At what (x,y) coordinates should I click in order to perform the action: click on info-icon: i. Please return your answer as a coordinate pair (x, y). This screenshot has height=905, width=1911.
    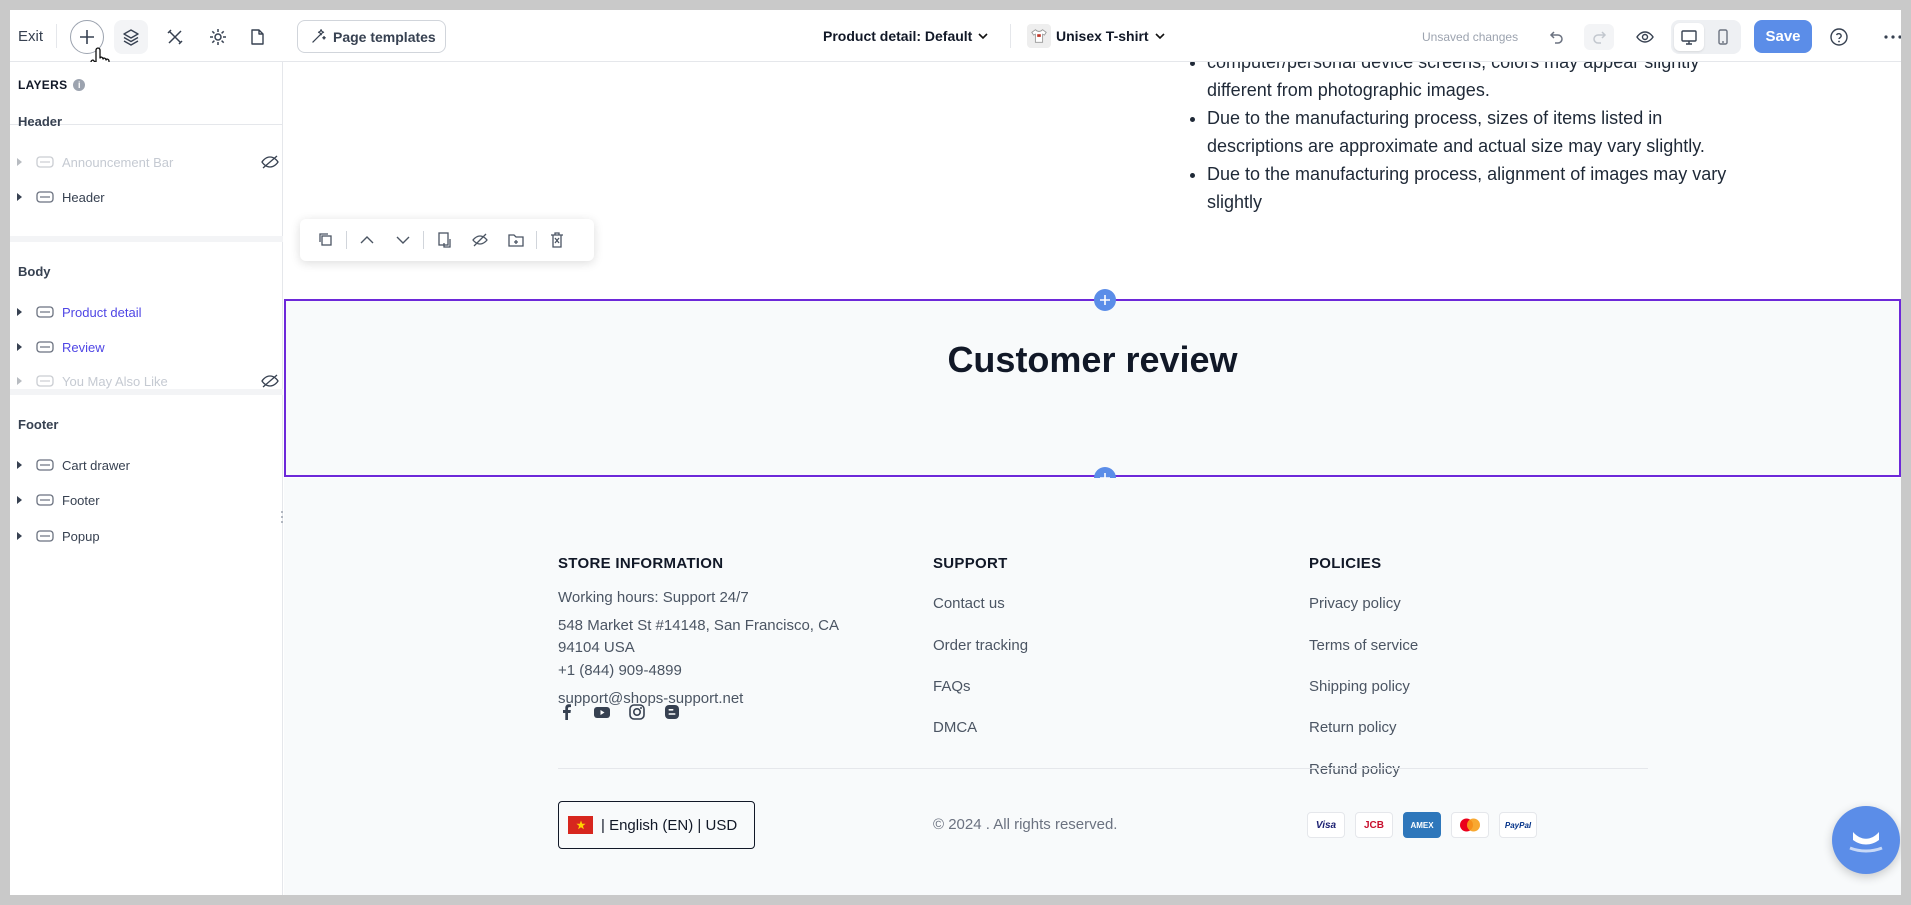
    Looking at the image, I should click on (79, 85).